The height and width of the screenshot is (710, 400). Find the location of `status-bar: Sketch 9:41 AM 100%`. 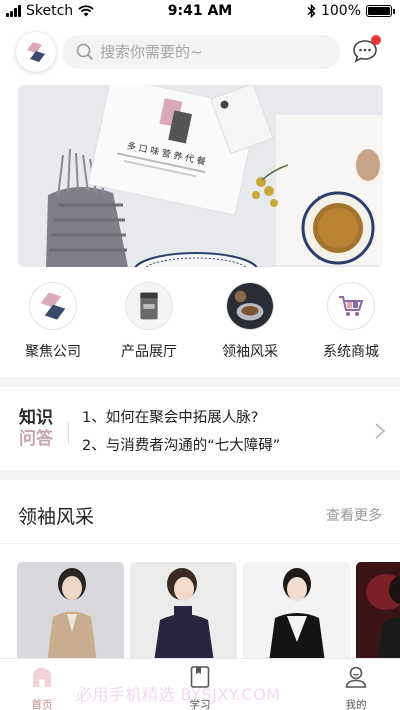

status-bar: Sketch 9:41 AM 100% is located at coordinates (200, 11).